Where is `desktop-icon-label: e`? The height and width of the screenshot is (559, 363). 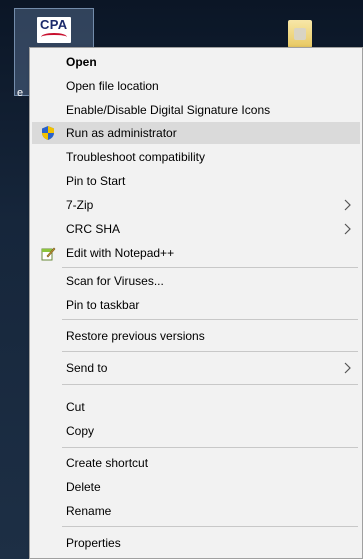 desktop-icon-label: e is located at coordinates (20, 93).